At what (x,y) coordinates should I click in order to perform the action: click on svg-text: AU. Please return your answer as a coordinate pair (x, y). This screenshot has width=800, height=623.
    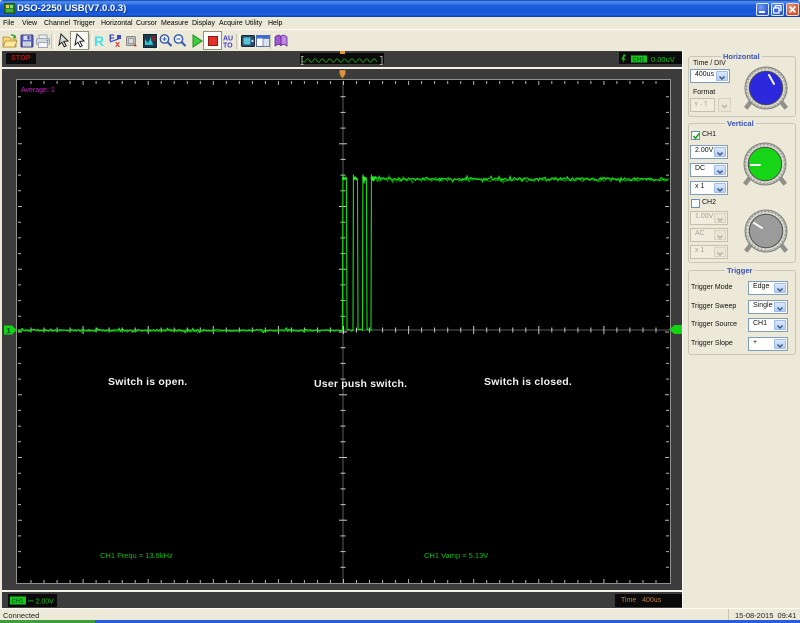
    Looking at the image, I should click on (228, 39).